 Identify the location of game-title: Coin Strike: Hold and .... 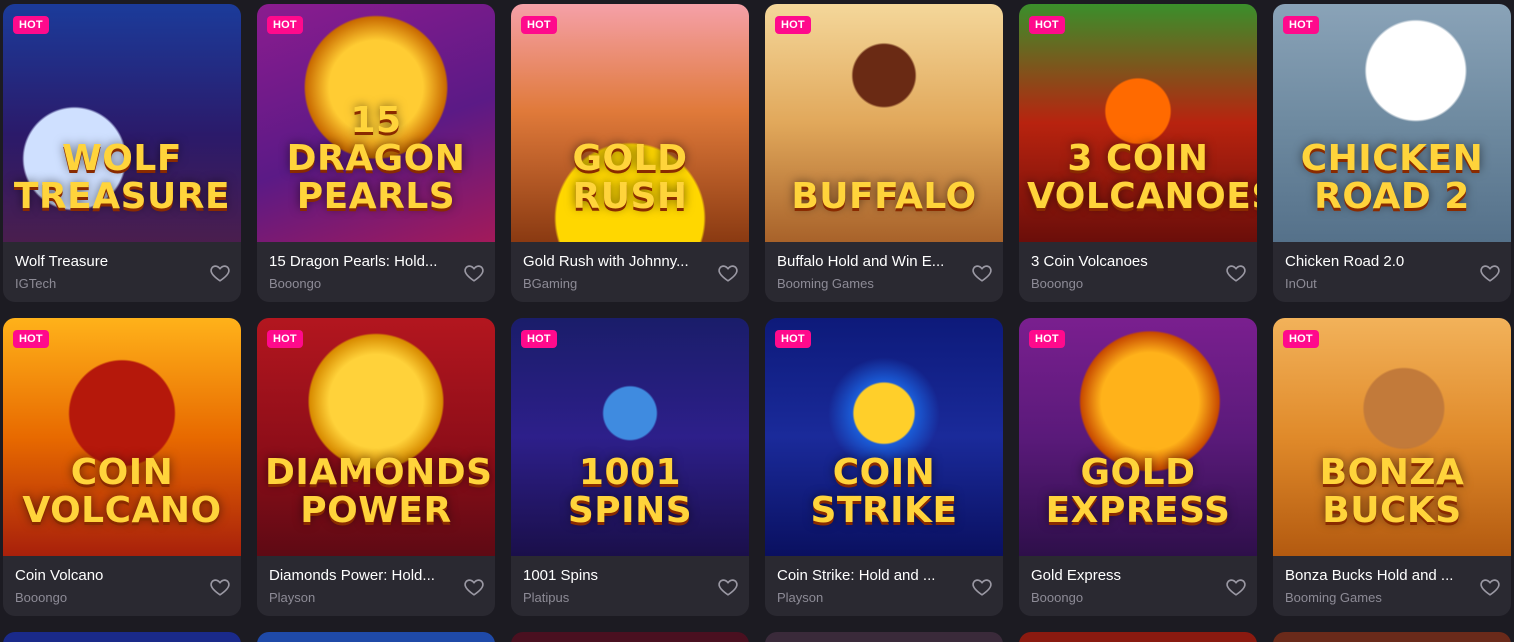
(856, 575).